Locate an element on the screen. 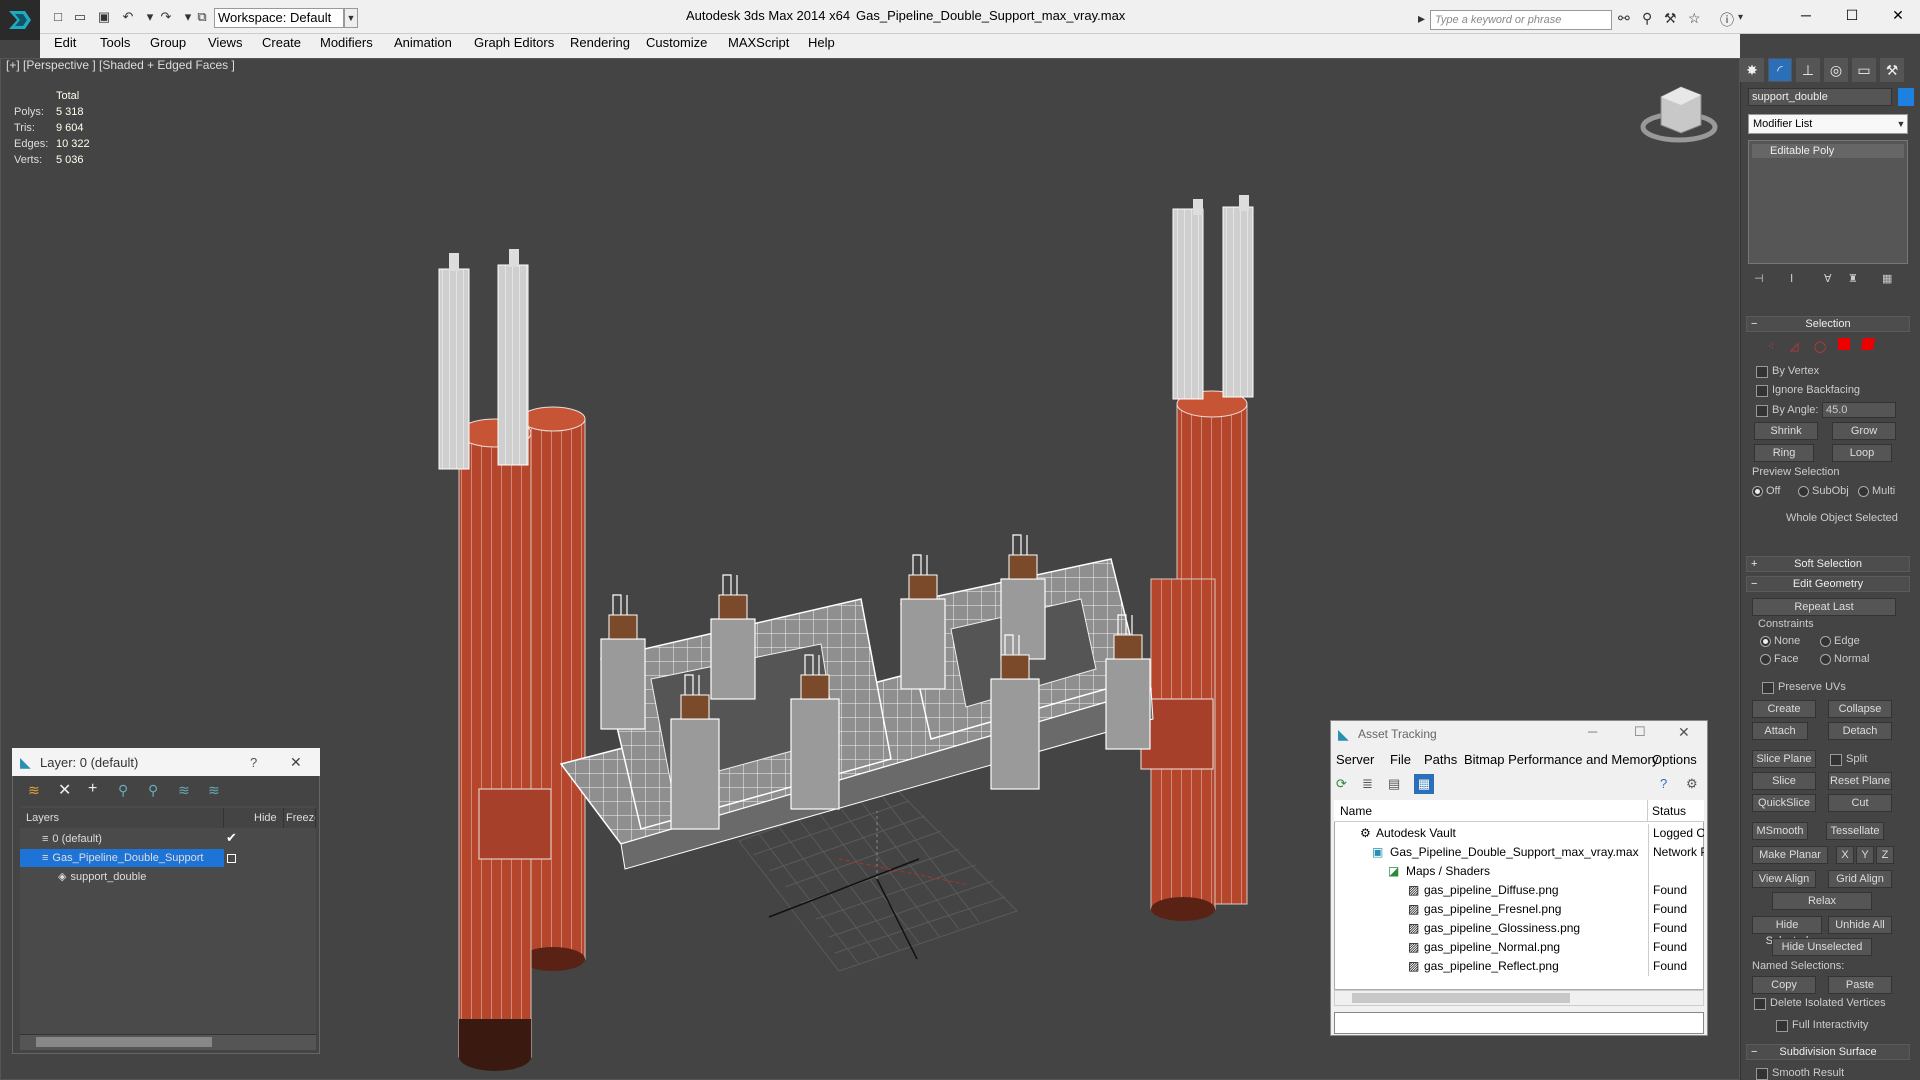 The image size is (1920, 1080). angle-spinner: 45.0 is located at coordinates (1859, 410).